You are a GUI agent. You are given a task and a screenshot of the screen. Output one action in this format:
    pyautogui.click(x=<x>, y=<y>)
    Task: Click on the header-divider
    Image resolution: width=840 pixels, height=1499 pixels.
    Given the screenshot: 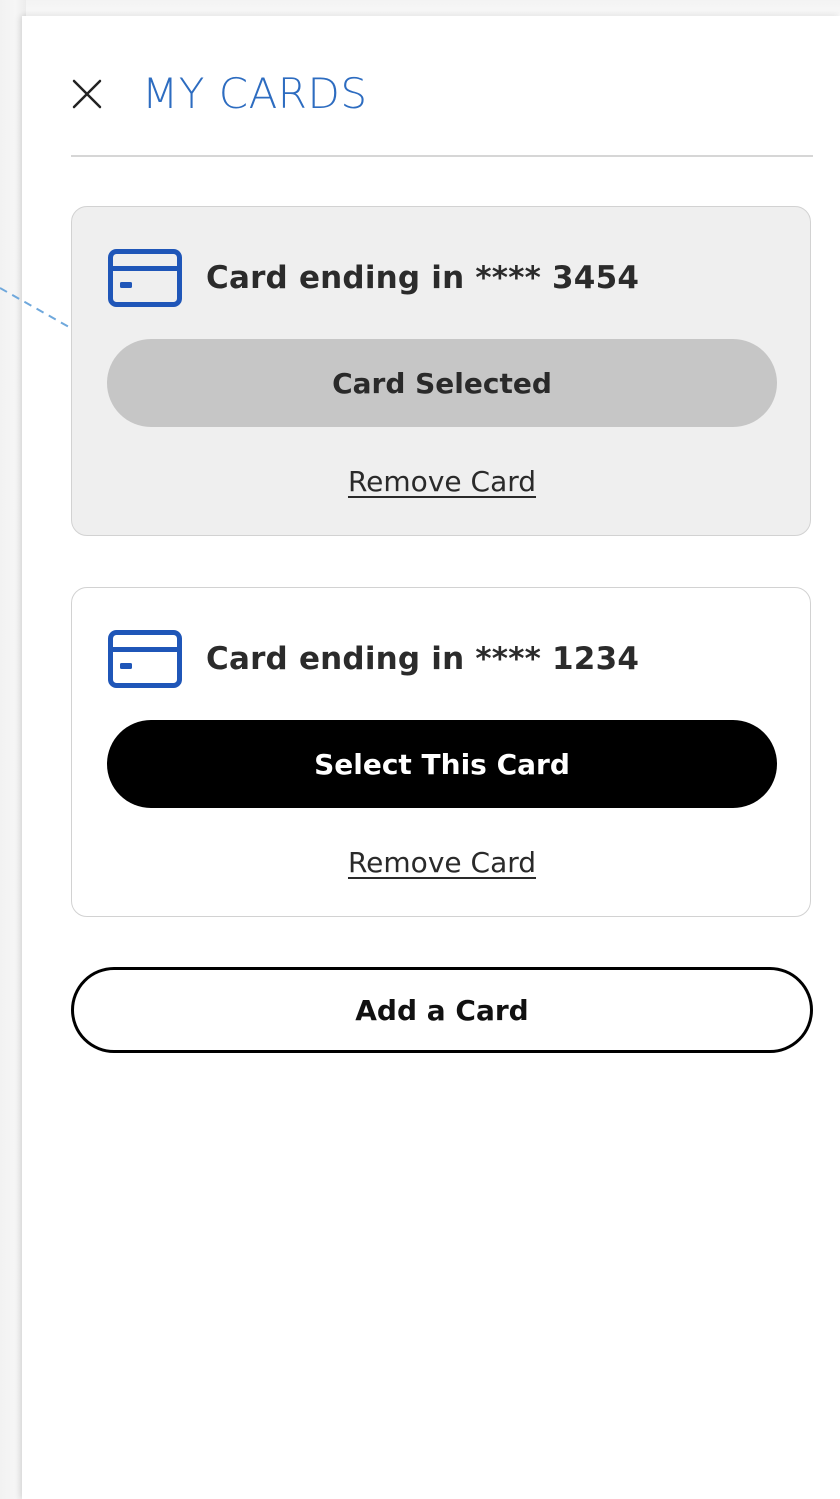 What is the action you would take?
    pyautogui.click(x=442, y=156)
    